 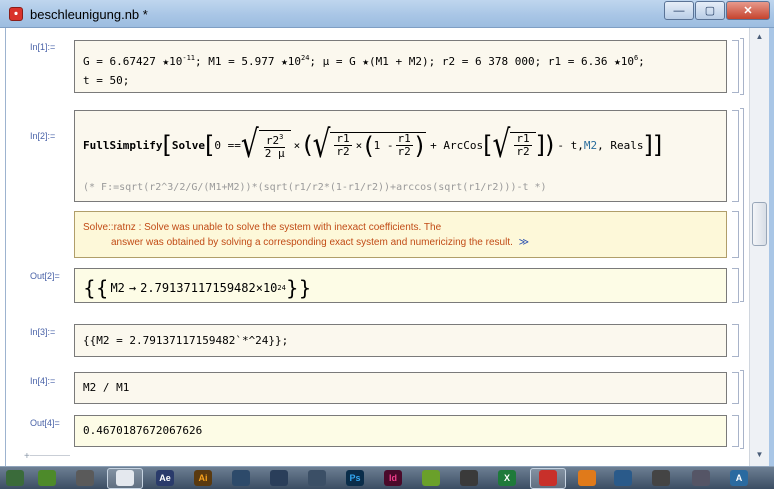 I want to click on out2-times10: ×10, so click(x=266, y=288).